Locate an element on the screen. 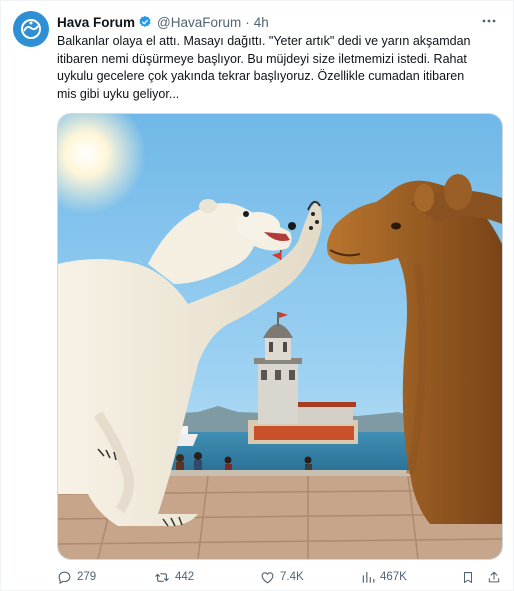 The height and width of the screenshot is (591, 514). retweet-icon is located at coordinates (162, 577).